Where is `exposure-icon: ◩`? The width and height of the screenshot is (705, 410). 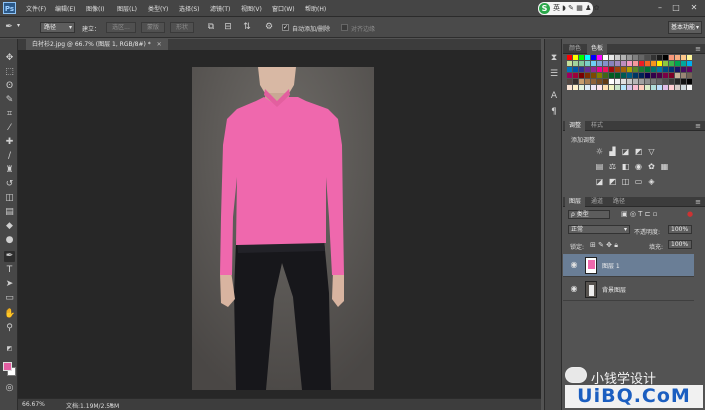
exposure-icon: ◩ is located at coordinates (638, 151).